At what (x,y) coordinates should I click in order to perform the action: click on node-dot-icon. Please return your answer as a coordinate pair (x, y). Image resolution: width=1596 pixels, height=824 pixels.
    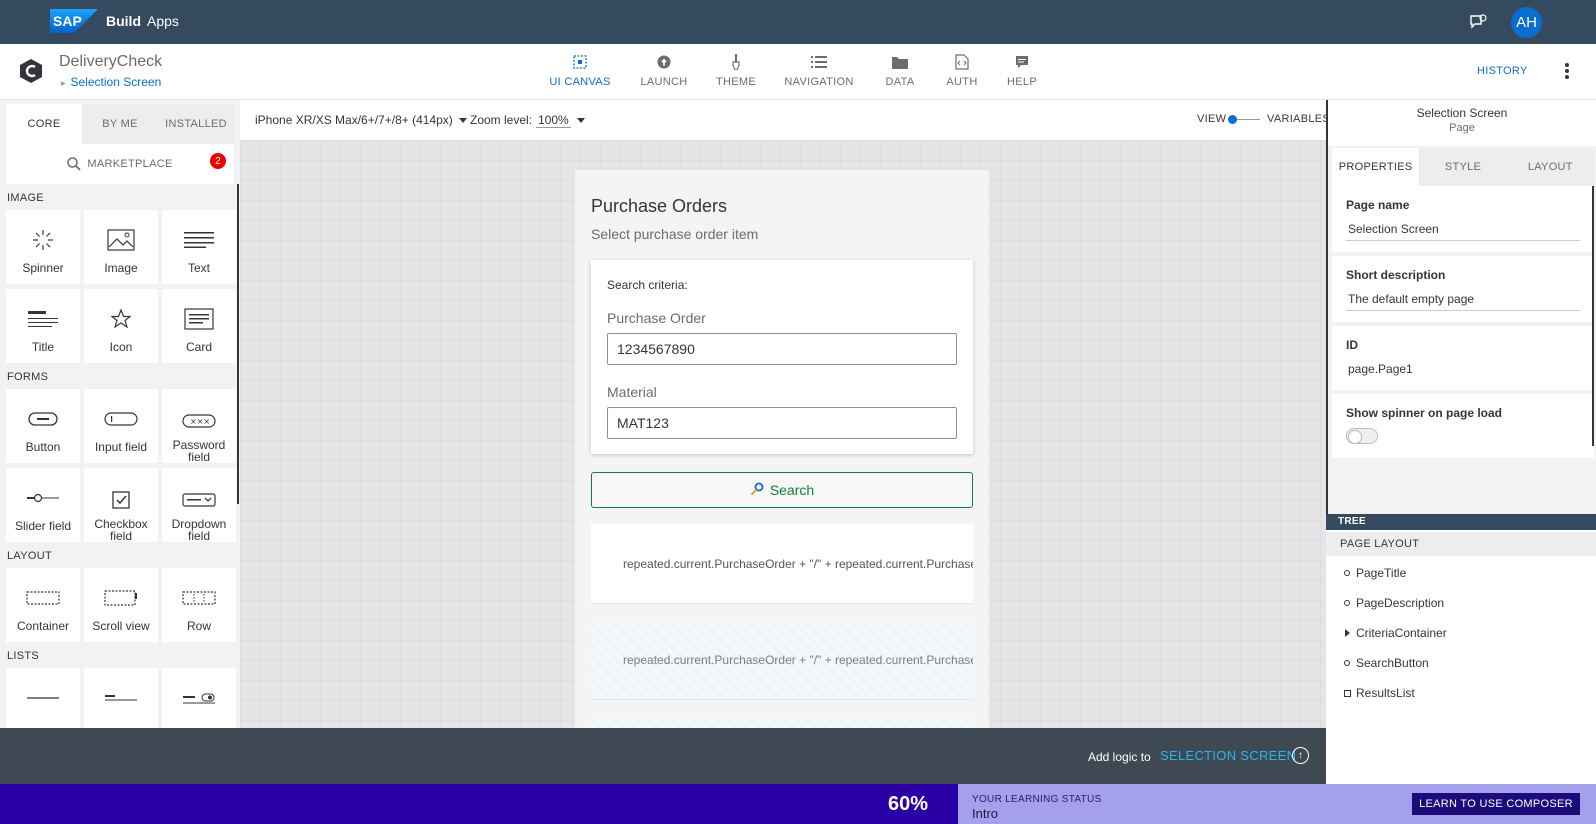
    Looking at the image, I should click on (1347, 663).